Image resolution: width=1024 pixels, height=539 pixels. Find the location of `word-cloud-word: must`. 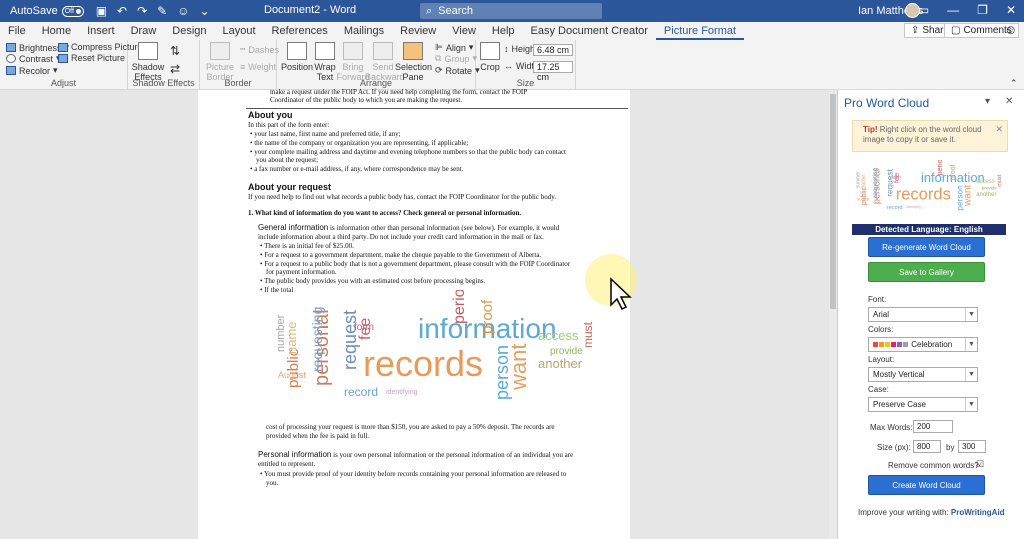

word-cloud-word: must is located at coordinates (1000, 180).